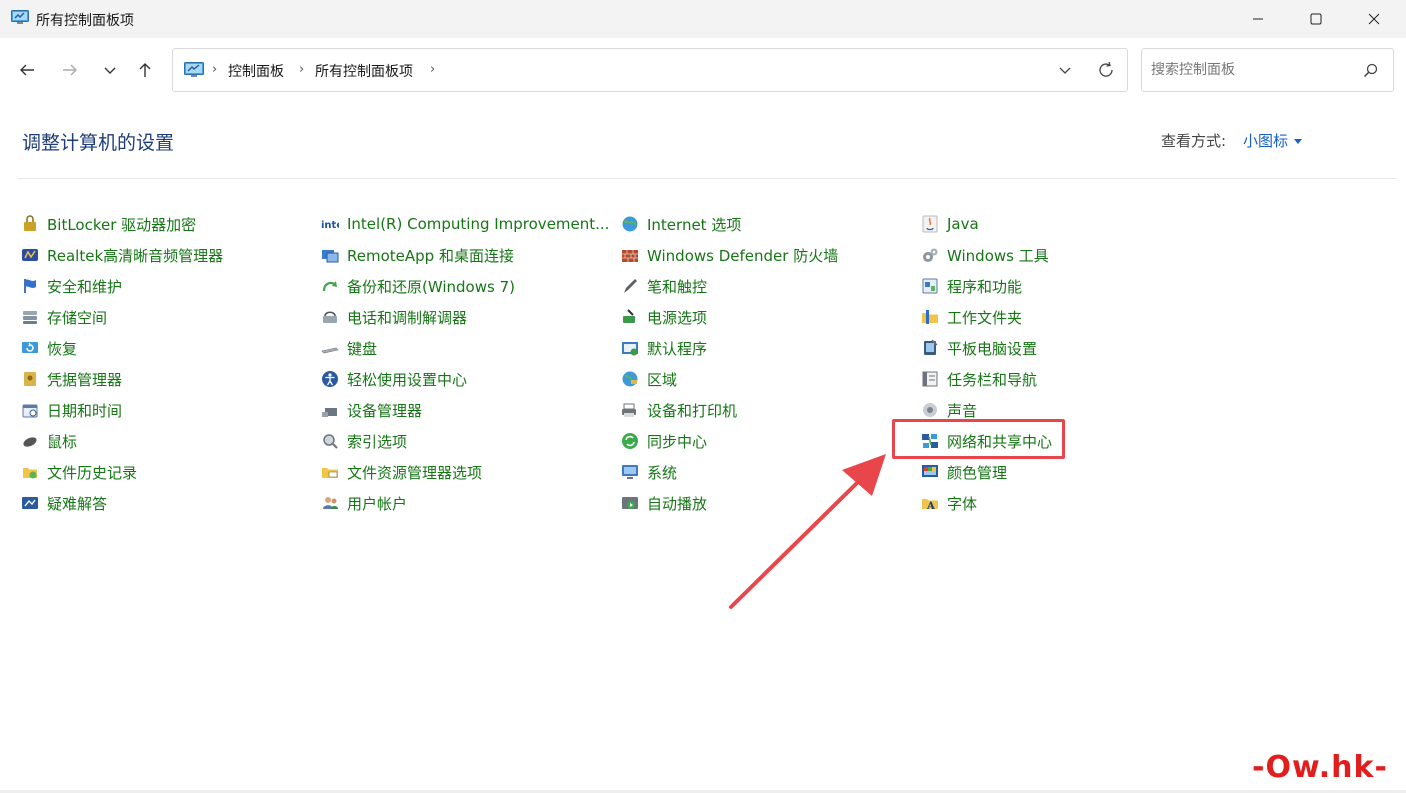 Image resolution: width=1406 pixels, height=793 pixels. Describe the element at coordinates (27, 70) in the screenshot. I see `back-button` at that location.